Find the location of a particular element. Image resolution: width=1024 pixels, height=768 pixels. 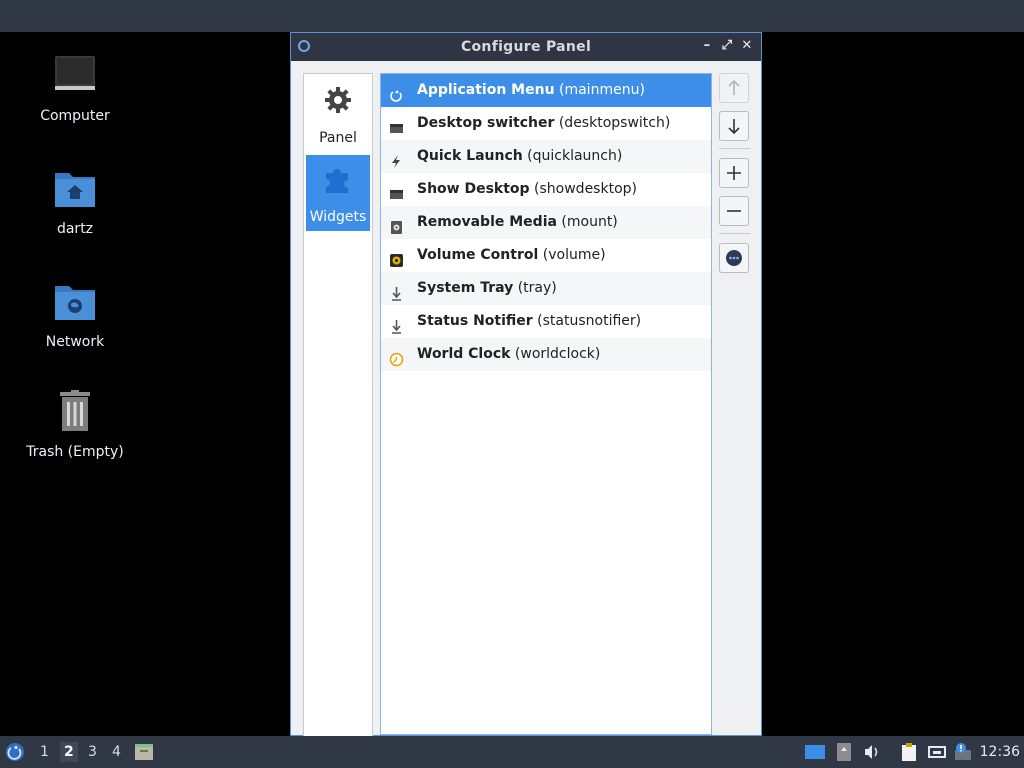

show-desktop-button is located at coordinates (144, 752).